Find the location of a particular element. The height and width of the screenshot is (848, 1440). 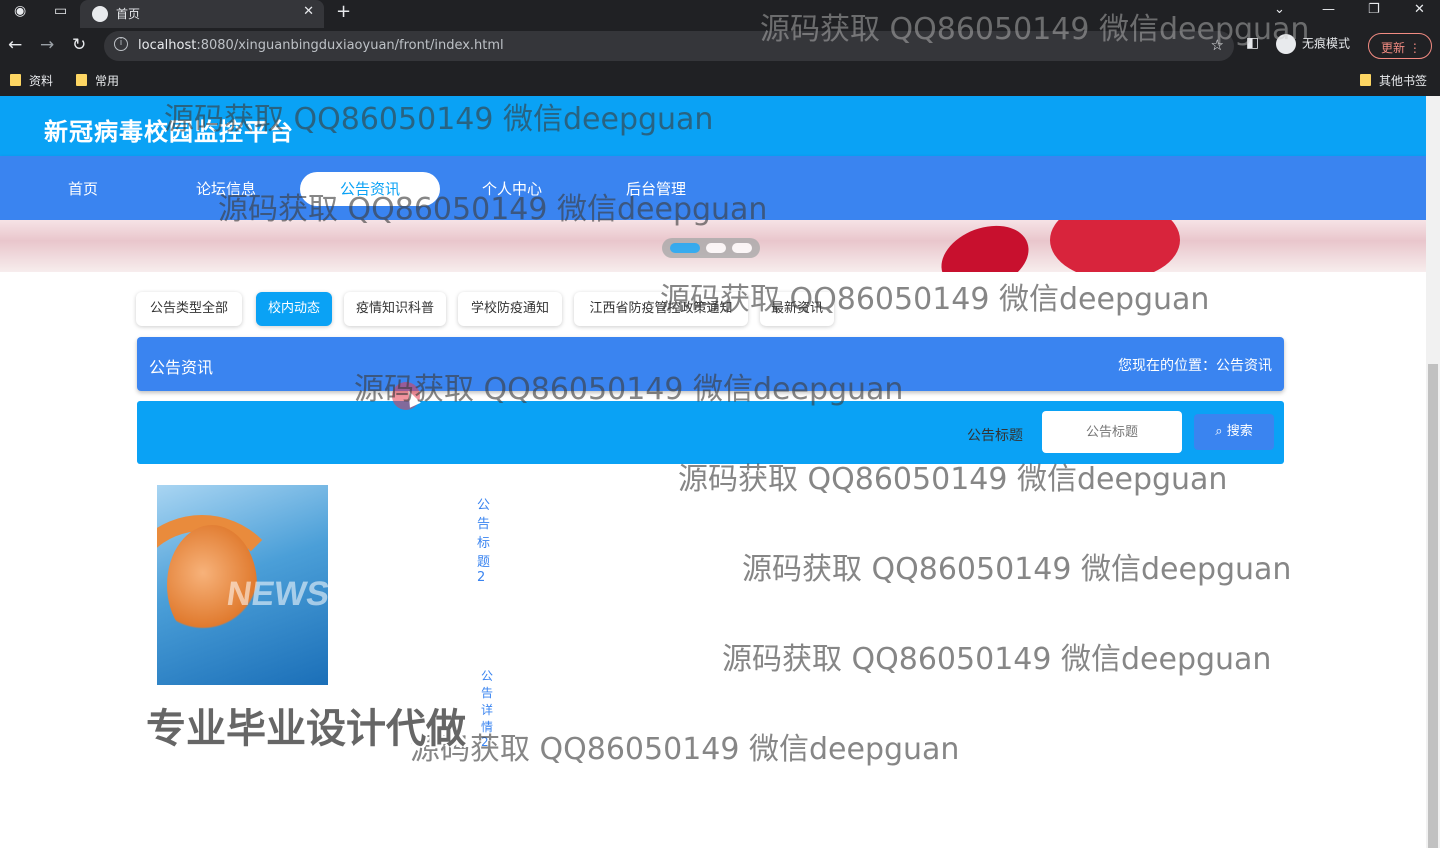

new-tab-icon: + is located at coordinates (343, 11).